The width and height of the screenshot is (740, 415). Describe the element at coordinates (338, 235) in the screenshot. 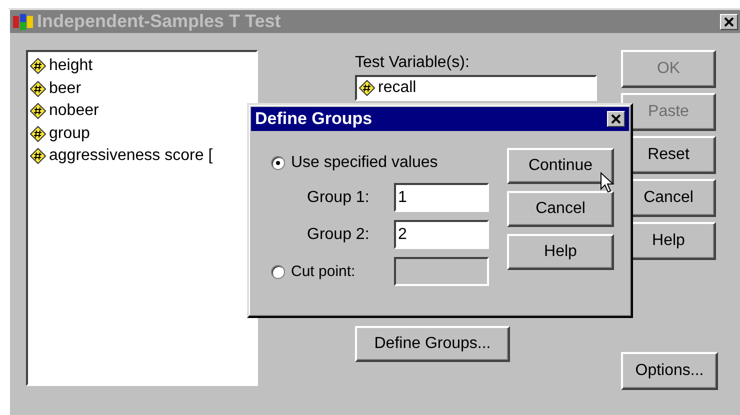

I see `group-label: Group 2:` at that location.